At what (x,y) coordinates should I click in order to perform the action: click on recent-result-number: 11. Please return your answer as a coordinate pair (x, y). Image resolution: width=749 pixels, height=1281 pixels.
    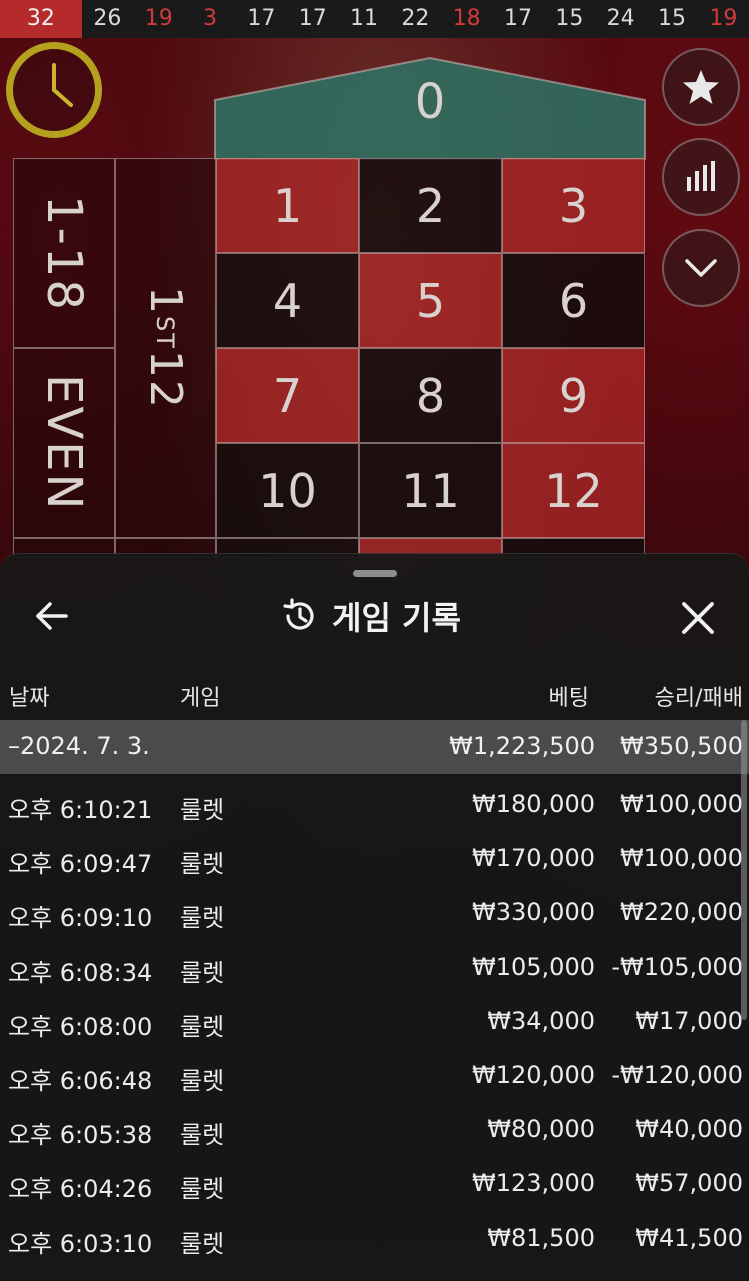
    Looking at the image, I should click on (364, 18).